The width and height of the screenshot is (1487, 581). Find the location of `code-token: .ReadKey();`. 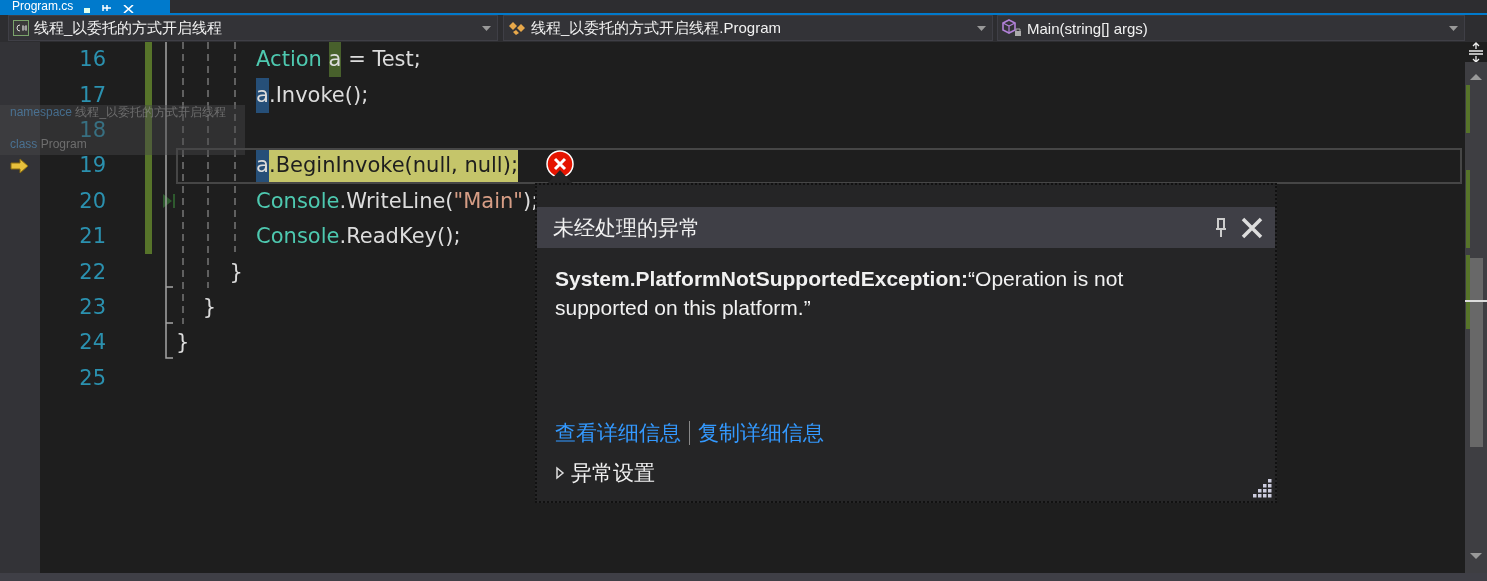

code-token: .ReadKey(); is located at coordinates (400, 237).